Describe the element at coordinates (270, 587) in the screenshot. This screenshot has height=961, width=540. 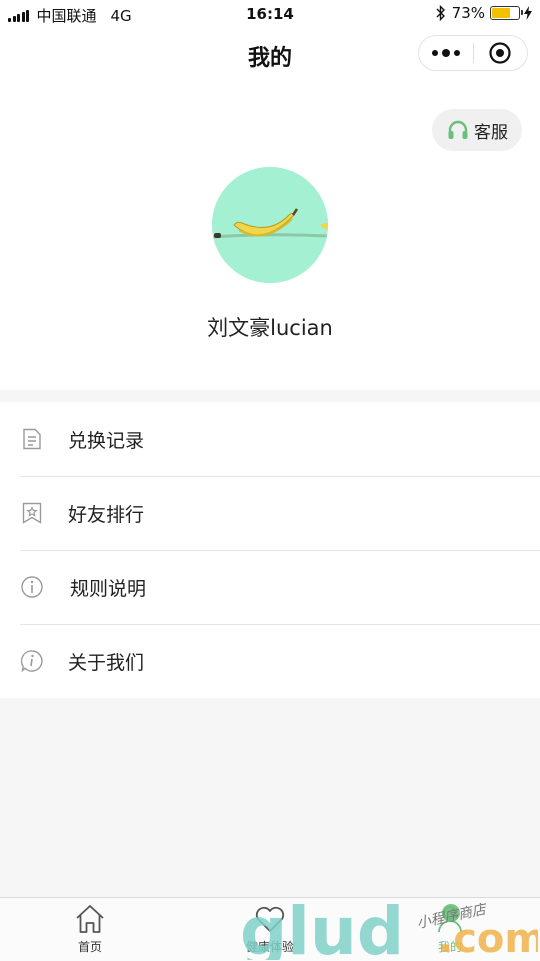
I see `menu-item-rules: 规则说明` at that location.